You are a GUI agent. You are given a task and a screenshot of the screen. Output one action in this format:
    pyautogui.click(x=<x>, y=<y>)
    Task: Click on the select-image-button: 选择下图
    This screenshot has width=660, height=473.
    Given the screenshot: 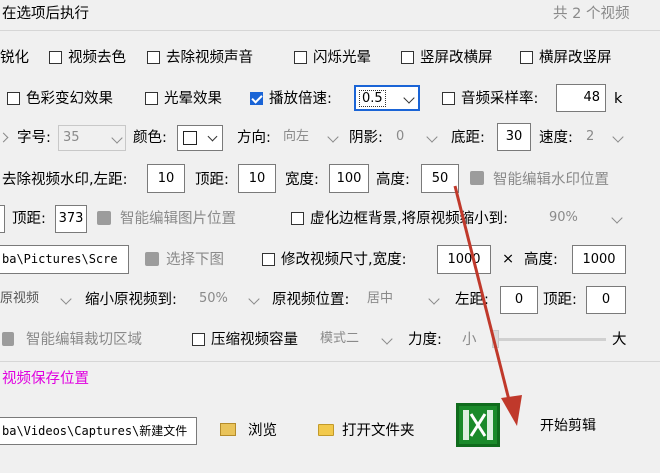 What is the action you would take?
    pyautogui.click(x=195, y=260)
    